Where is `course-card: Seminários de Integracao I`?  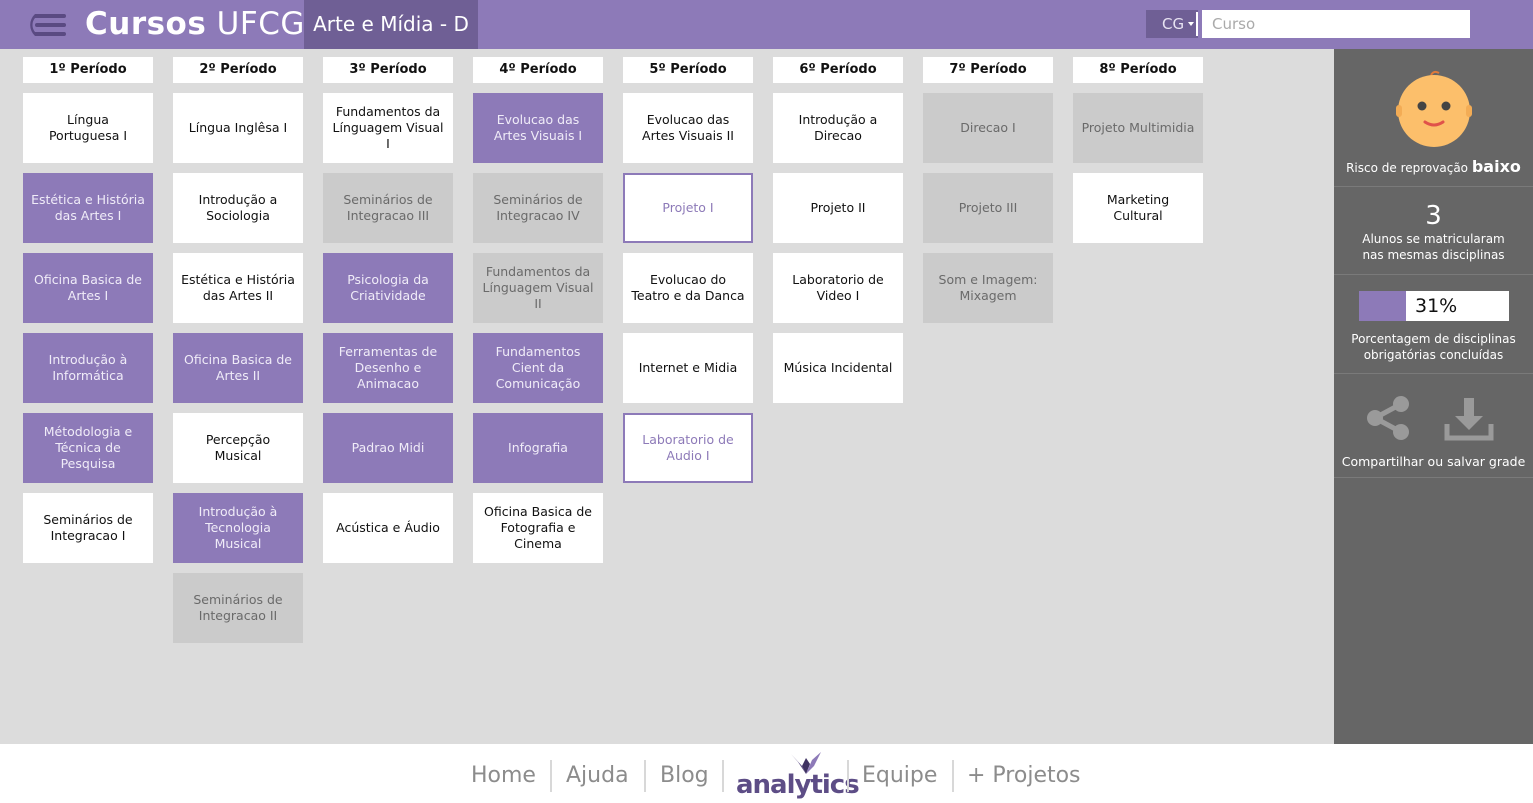
course-card: Seminários de Integracao I is located at coordinates (88, 528).